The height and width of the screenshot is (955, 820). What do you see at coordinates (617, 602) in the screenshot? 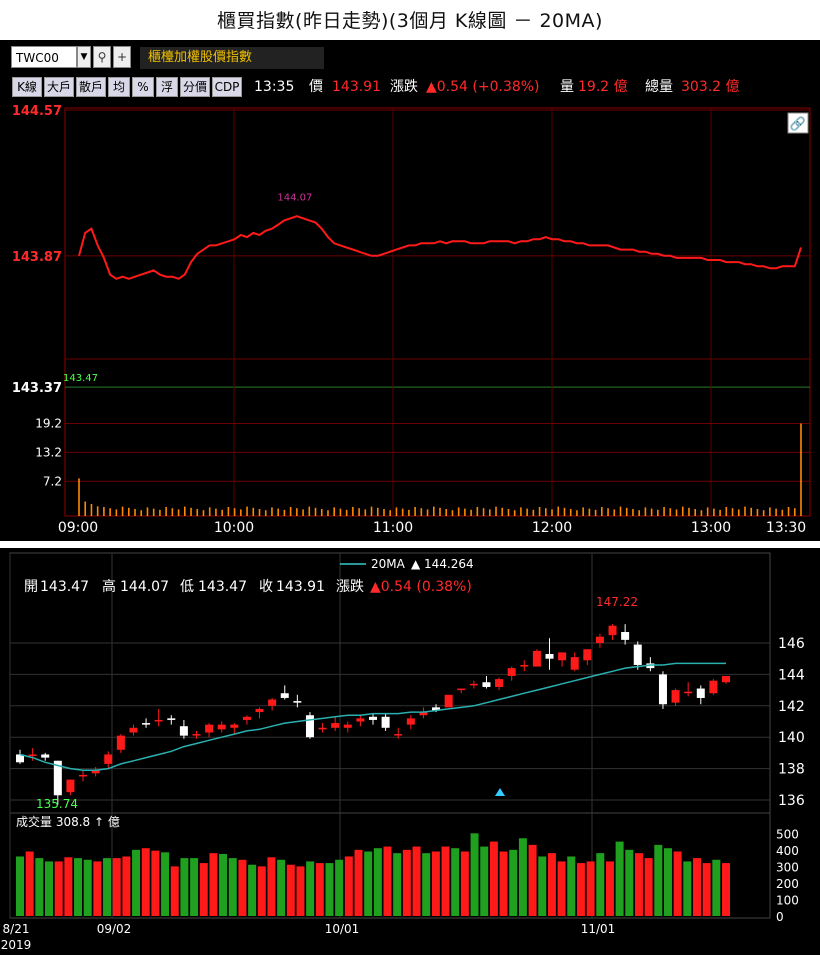
I see `high-mark: 147.22` at bounding box center [617, 602].